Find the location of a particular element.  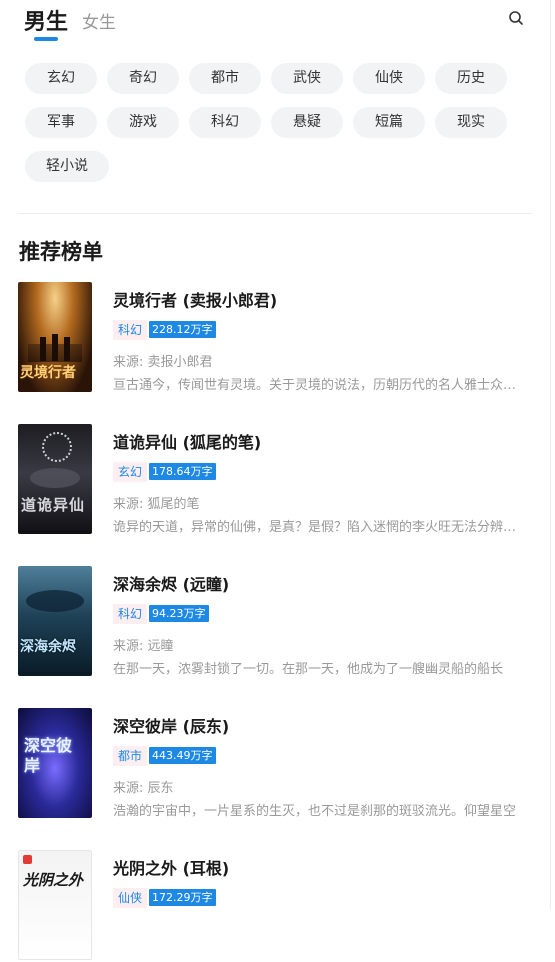

tag-xuanhuan: 玄幻 is located at coordinates (61, 78).